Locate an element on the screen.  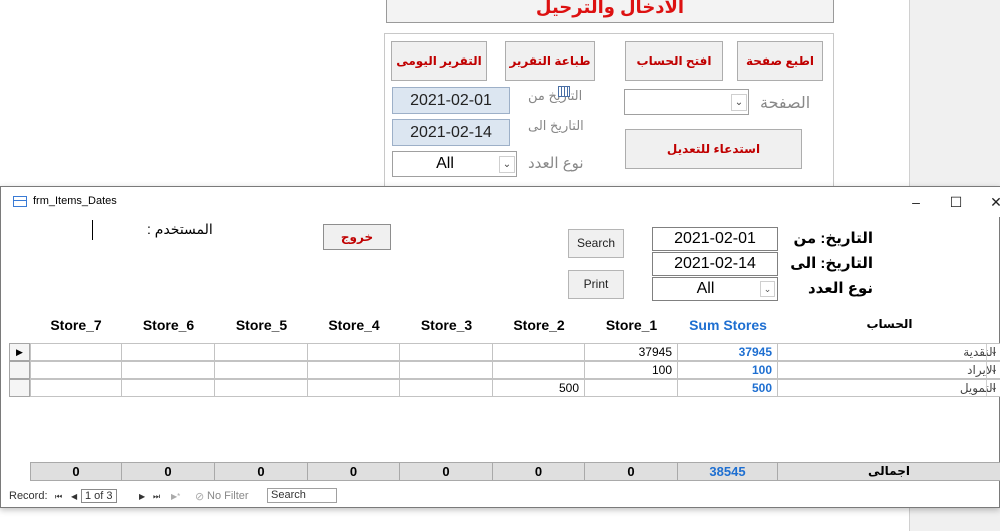
record-label: Record: is located at coordinates (28, 496).